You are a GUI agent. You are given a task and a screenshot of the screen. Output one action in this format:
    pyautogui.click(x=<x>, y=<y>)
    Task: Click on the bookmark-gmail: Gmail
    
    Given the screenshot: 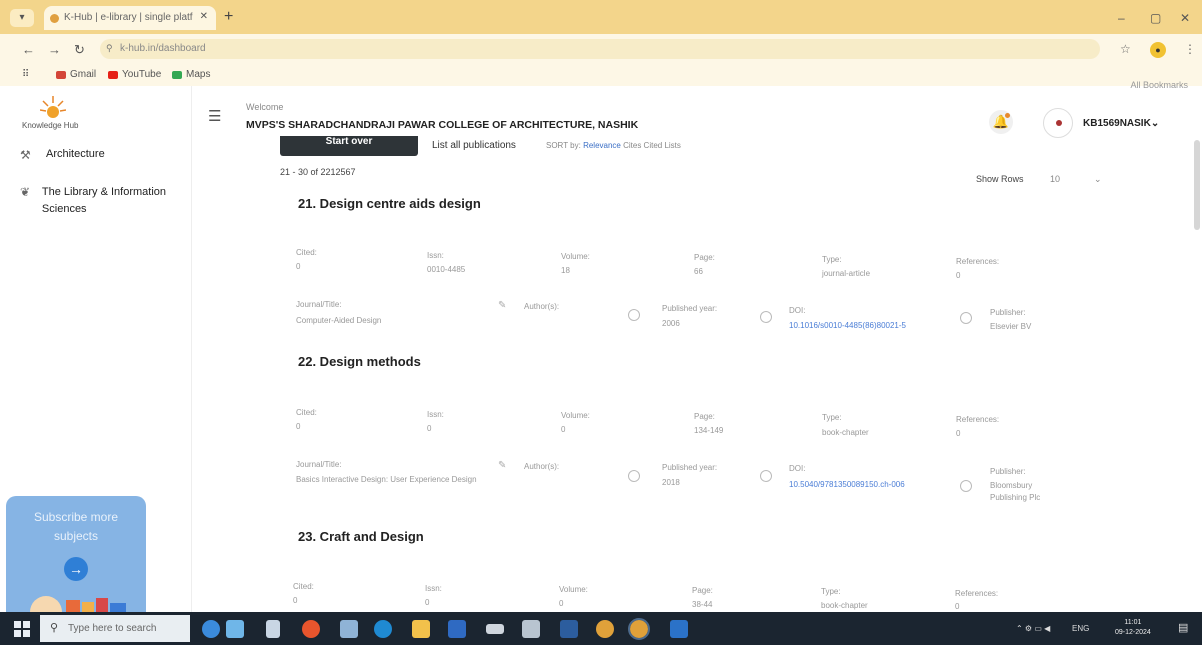 What is the action you would take?
    pyautogui.click(x=76, y=74)
    